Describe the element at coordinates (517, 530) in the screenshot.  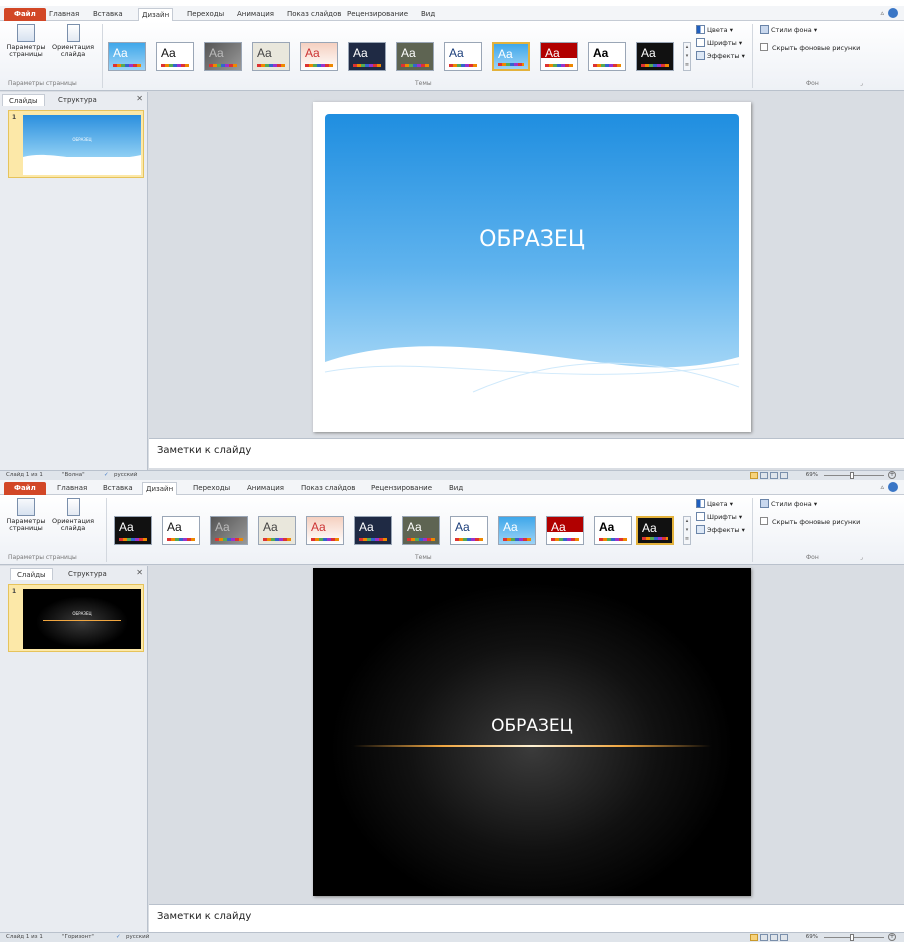
I see `theme-thumbnail-wave: Aa` at that location.